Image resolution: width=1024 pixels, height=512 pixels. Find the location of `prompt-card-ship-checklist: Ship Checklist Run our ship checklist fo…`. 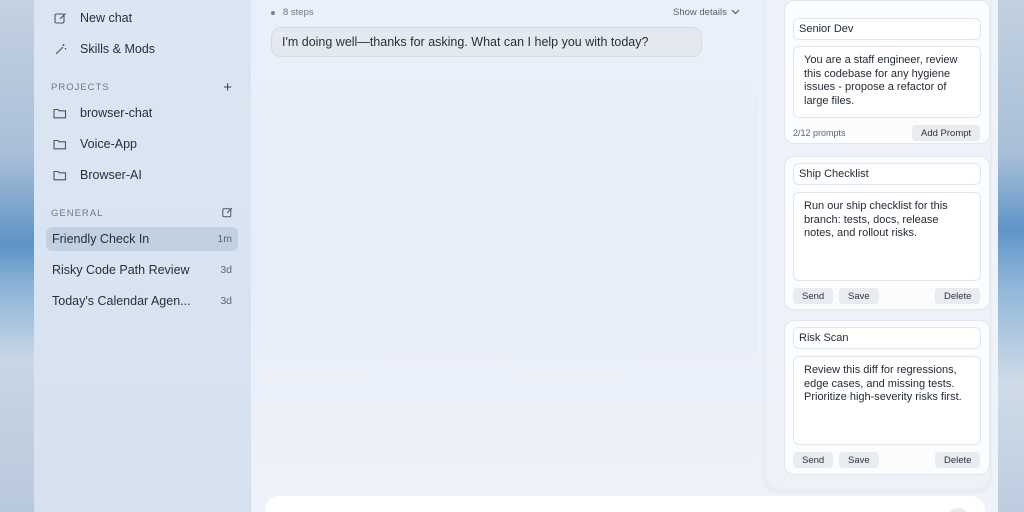

prompt-card-ship-checklist: Ship Checklist Run our ship checklist fo… is located at coordinates (887, 233).